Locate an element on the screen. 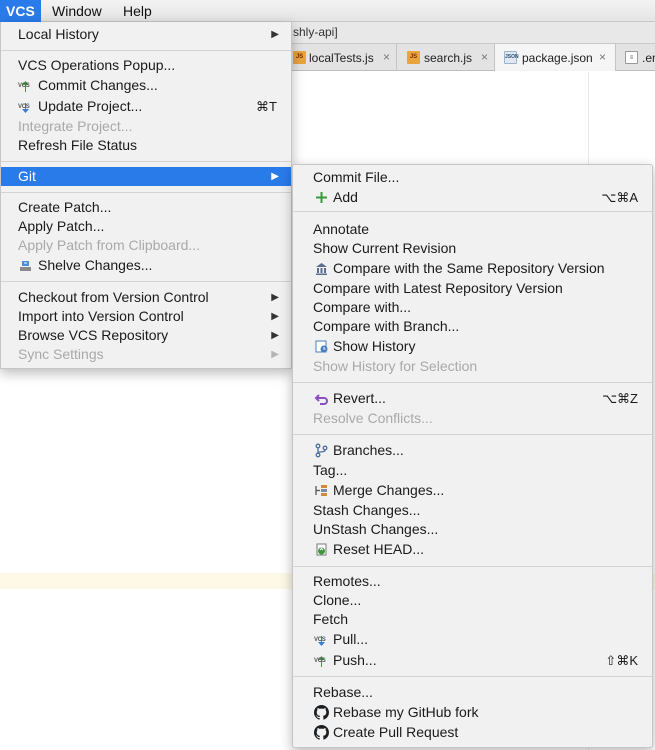  shortcut-label: ⌘T is located at coordinates (266, 106).